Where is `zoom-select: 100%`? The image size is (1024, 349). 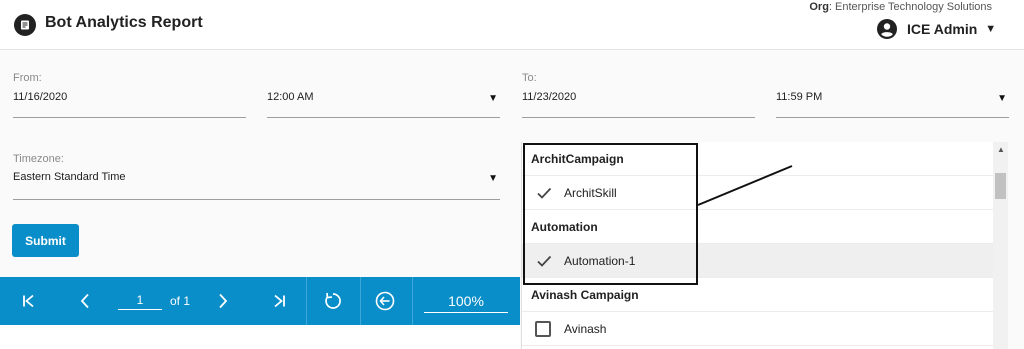
zoom-select: 100% is located at coordinates (466, 301).